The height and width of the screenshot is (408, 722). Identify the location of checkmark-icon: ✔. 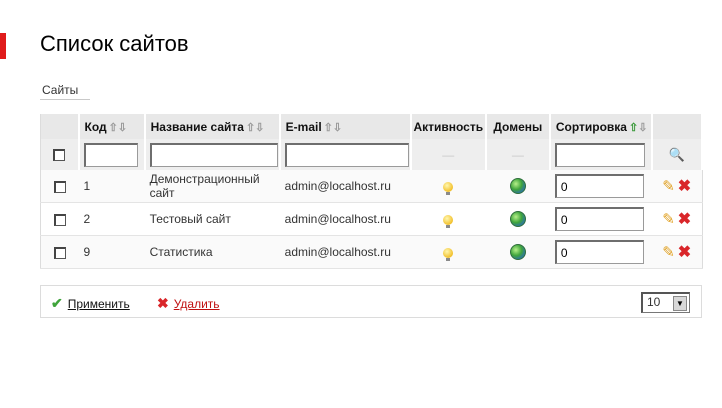
(57, 303).